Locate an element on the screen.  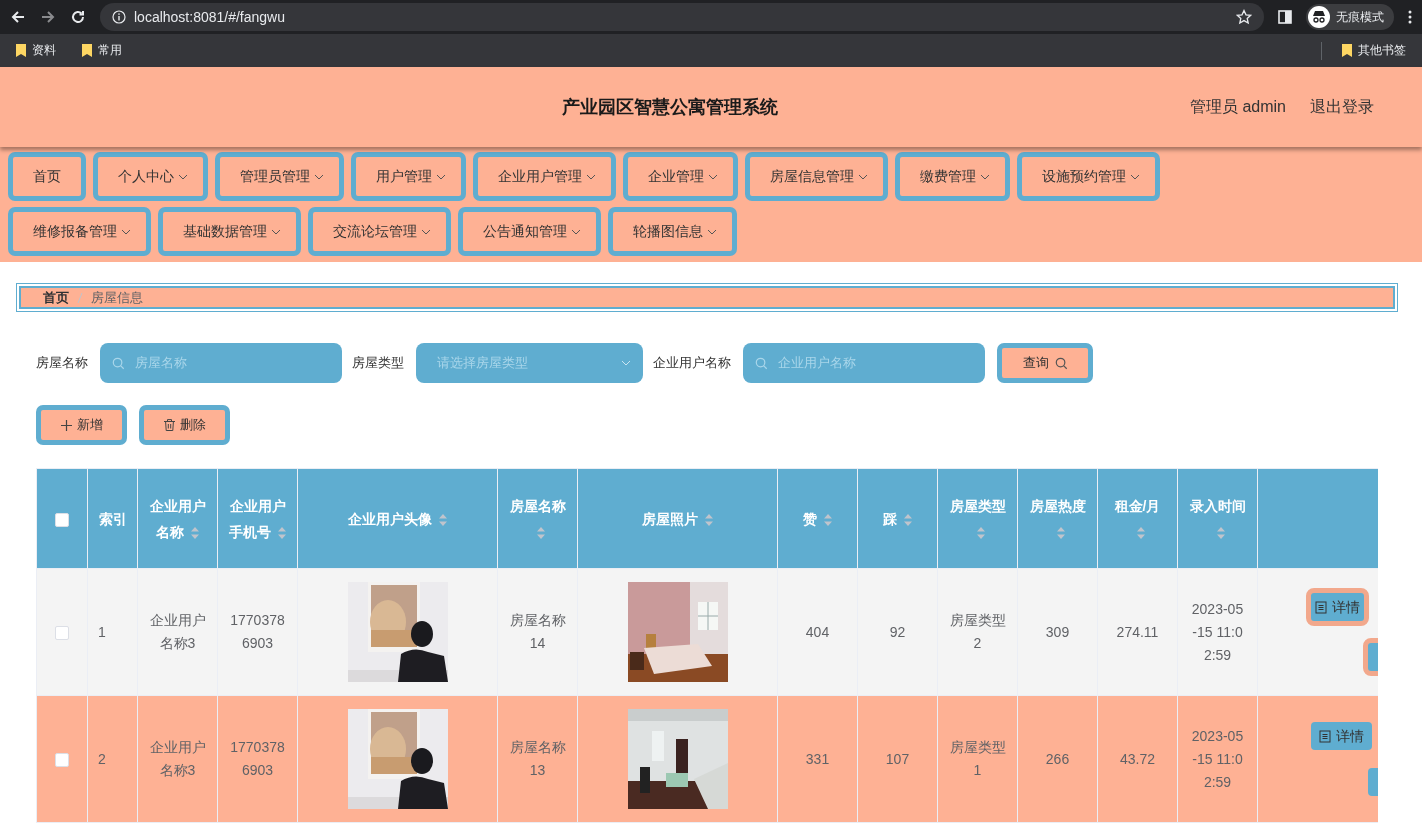
nav-menu-item: 设施预约管理 is located at coordinates (1088, 176).